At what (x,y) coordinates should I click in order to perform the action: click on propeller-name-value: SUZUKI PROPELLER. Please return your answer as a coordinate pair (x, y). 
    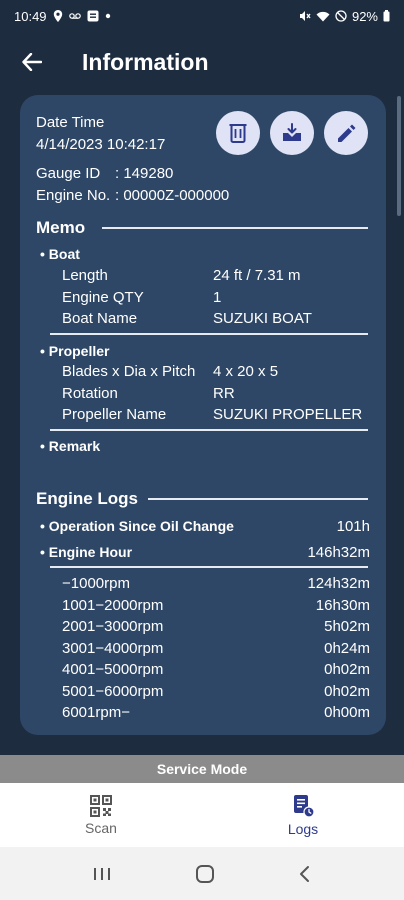
    Looking at the image, I should click on (288, 414).